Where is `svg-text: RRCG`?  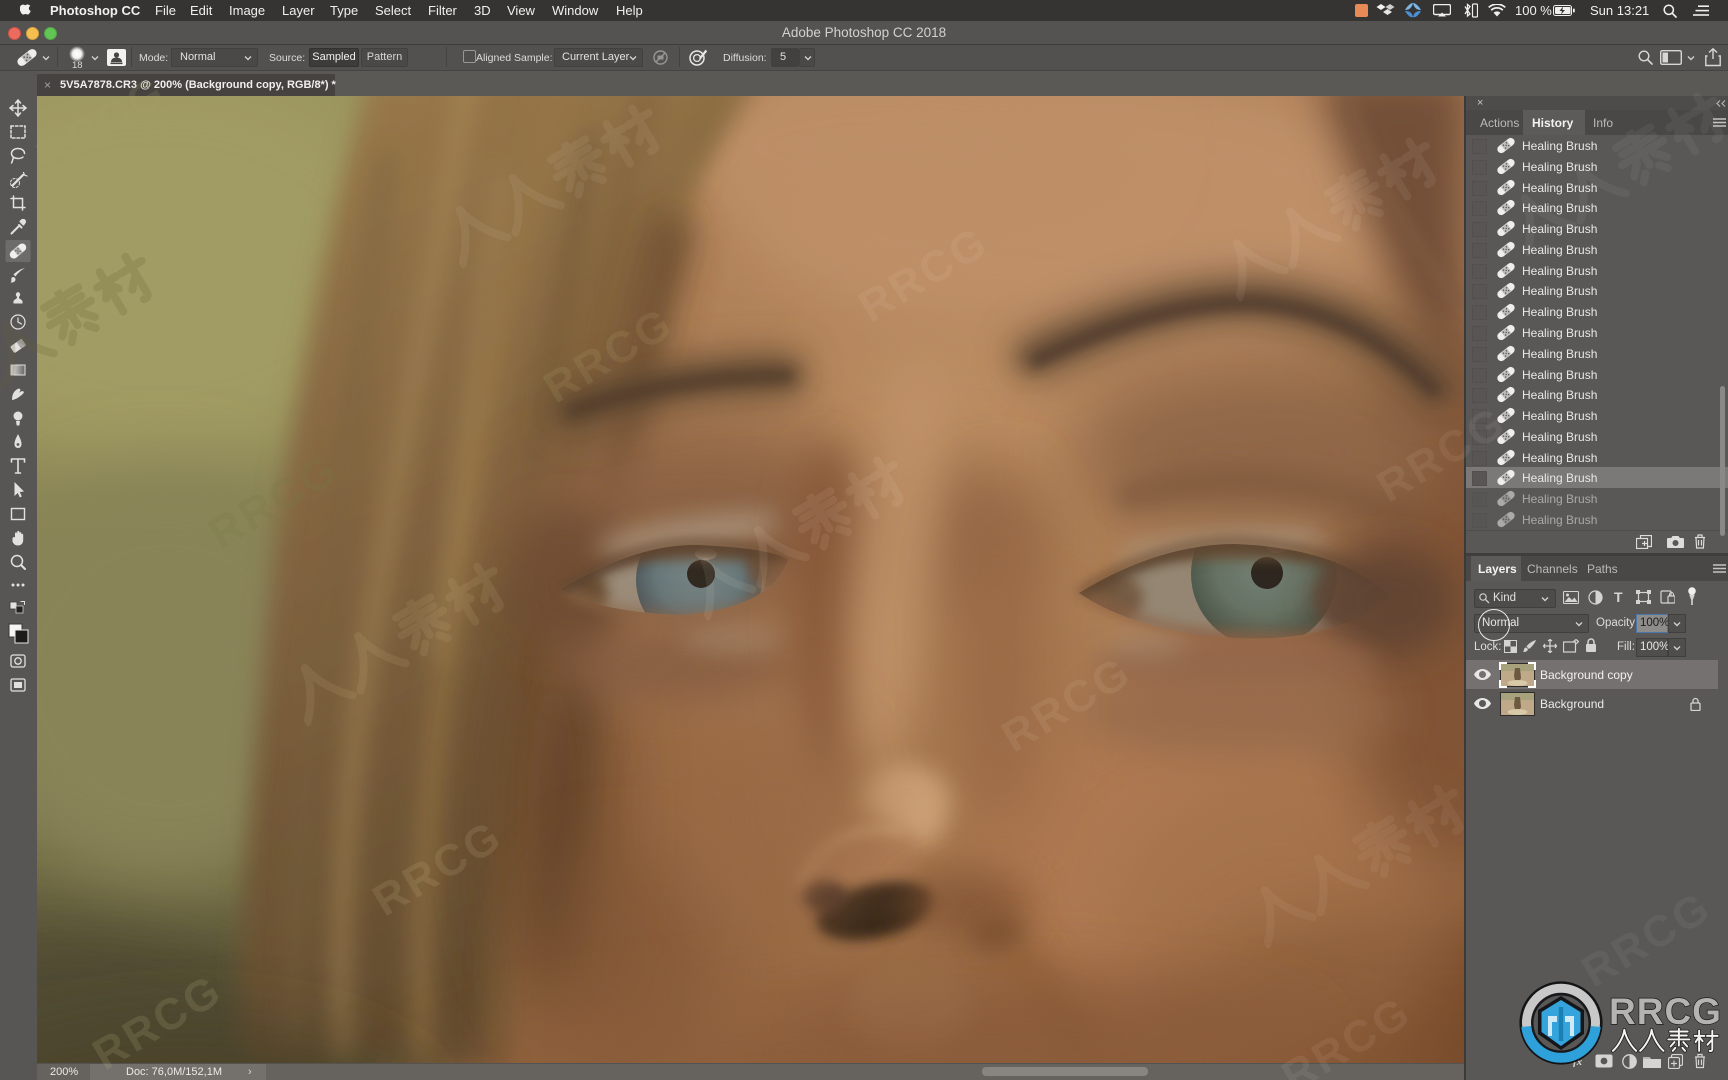
svg-text: RRCG is located at coordinates (1665, 1011).